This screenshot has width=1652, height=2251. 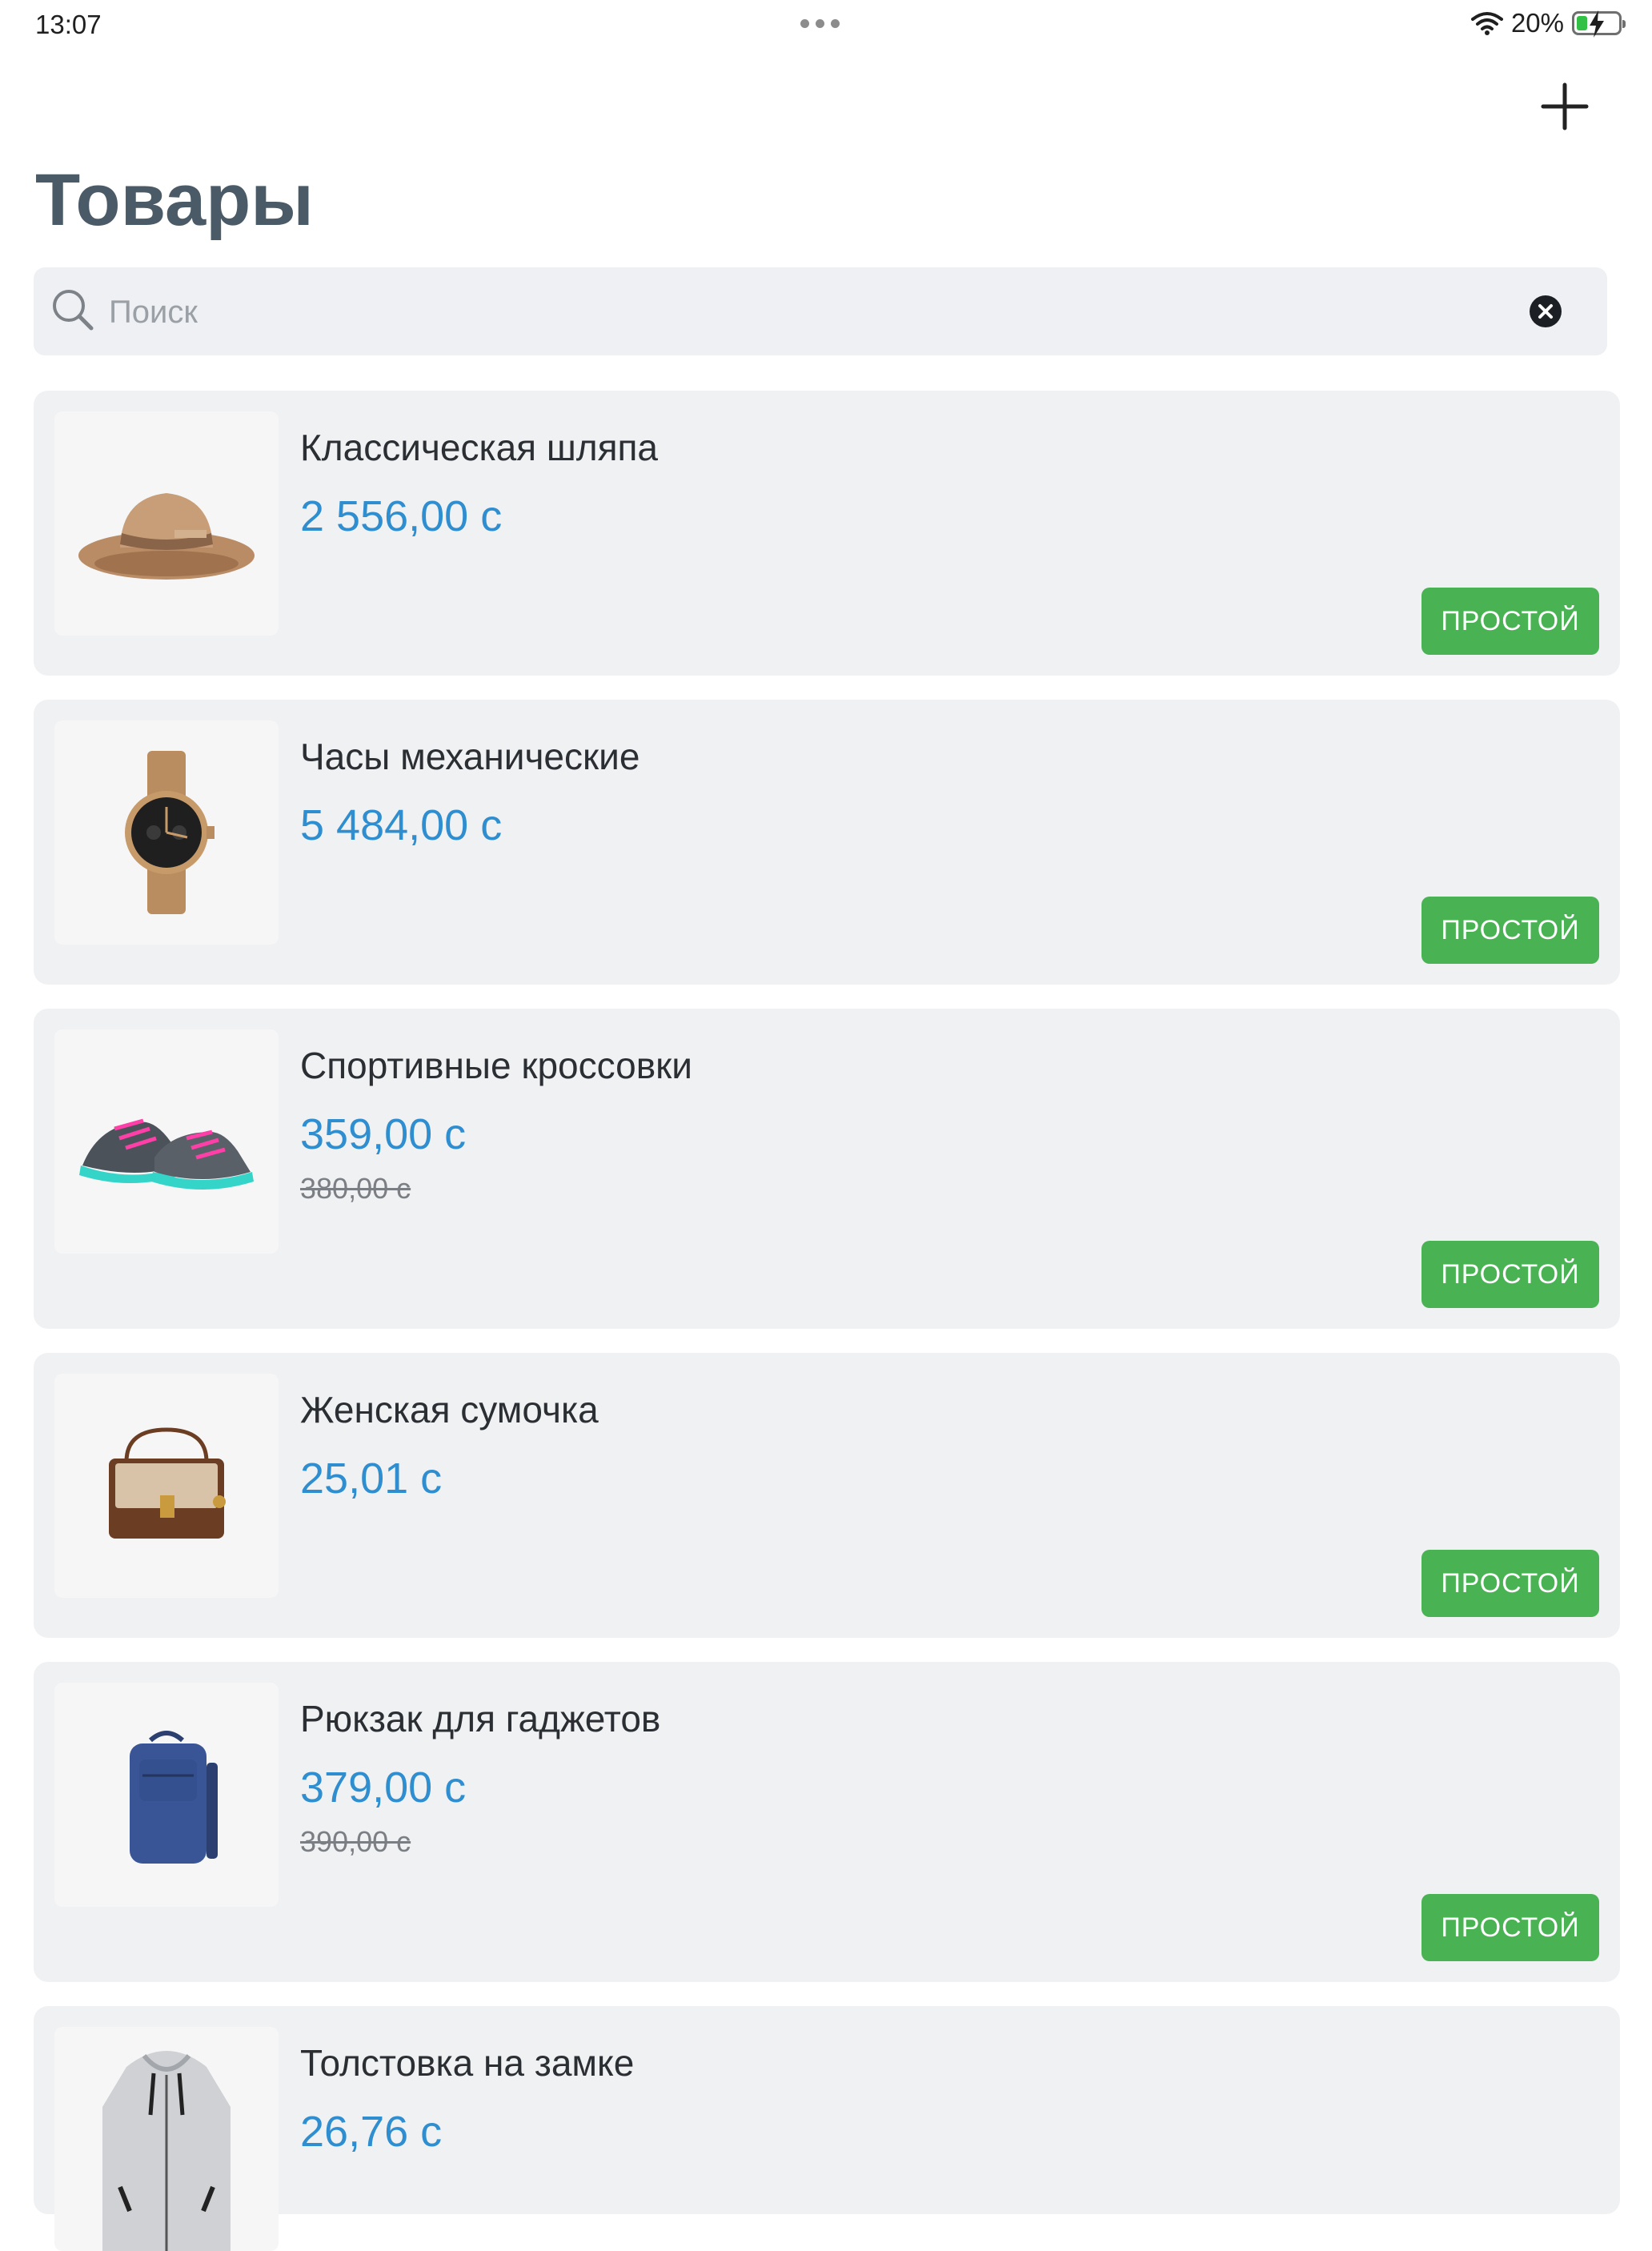 What do you see at coordinates (371, 2132) in the screenshot?
I see `product-price: 26,76 с` at bounding box center [371, 2132].